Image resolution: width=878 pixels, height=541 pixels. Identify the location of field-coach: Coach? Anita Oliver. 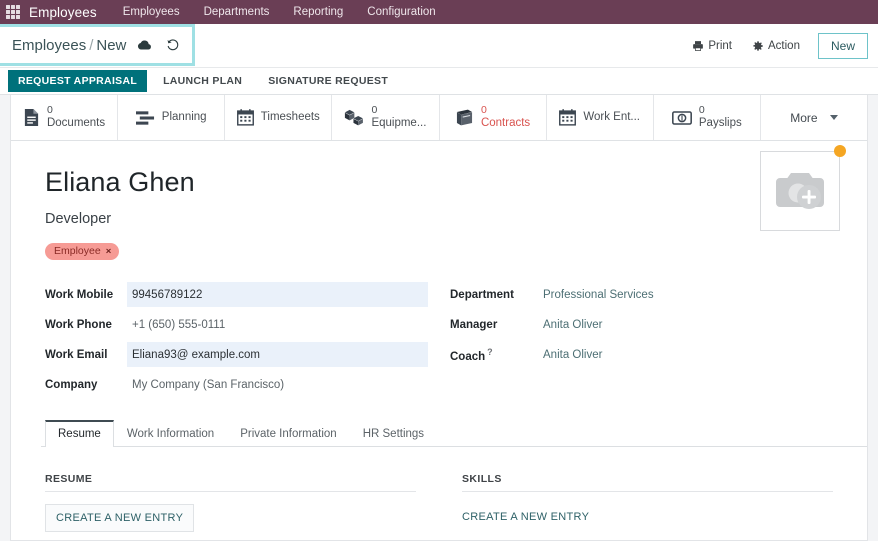
(641, 354).